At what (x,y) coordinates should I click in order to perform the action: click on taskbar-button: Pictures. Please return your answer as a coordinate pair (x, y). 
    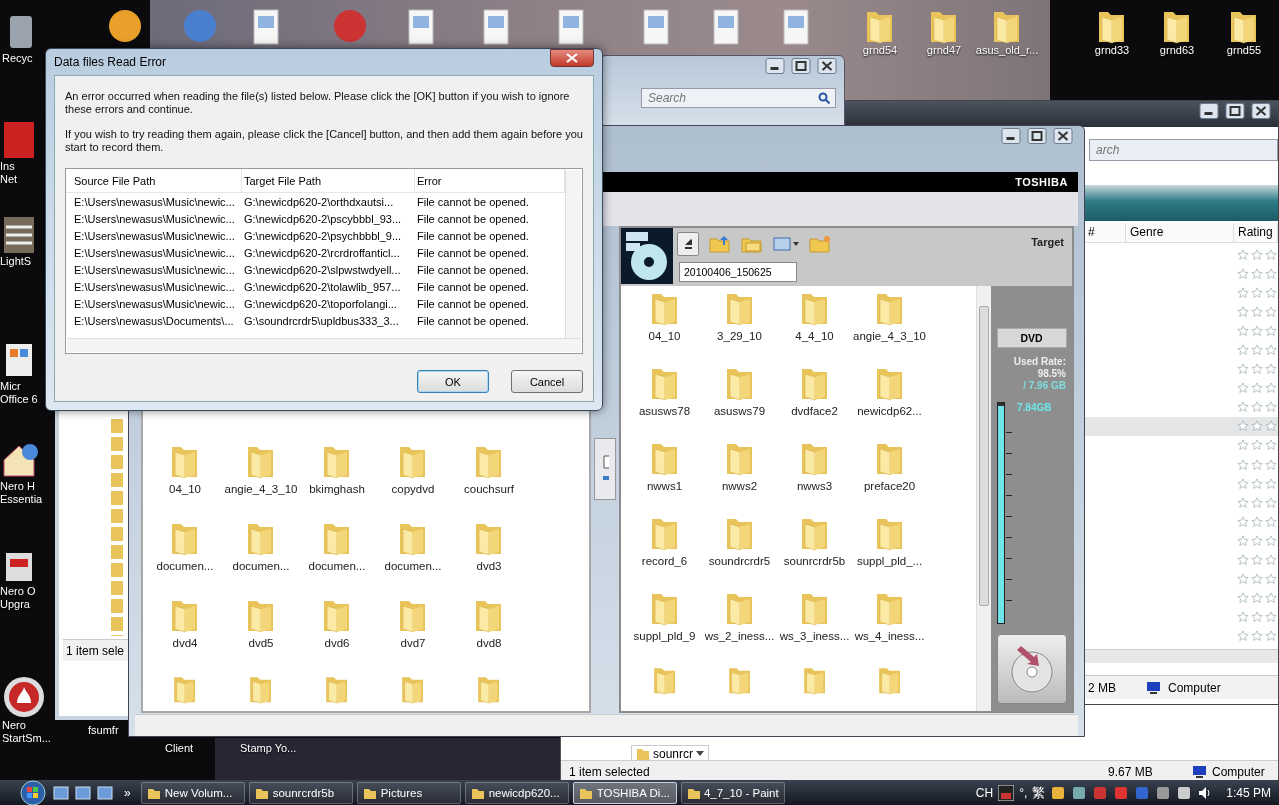
    Looking at the image, I should click on (408, 792).